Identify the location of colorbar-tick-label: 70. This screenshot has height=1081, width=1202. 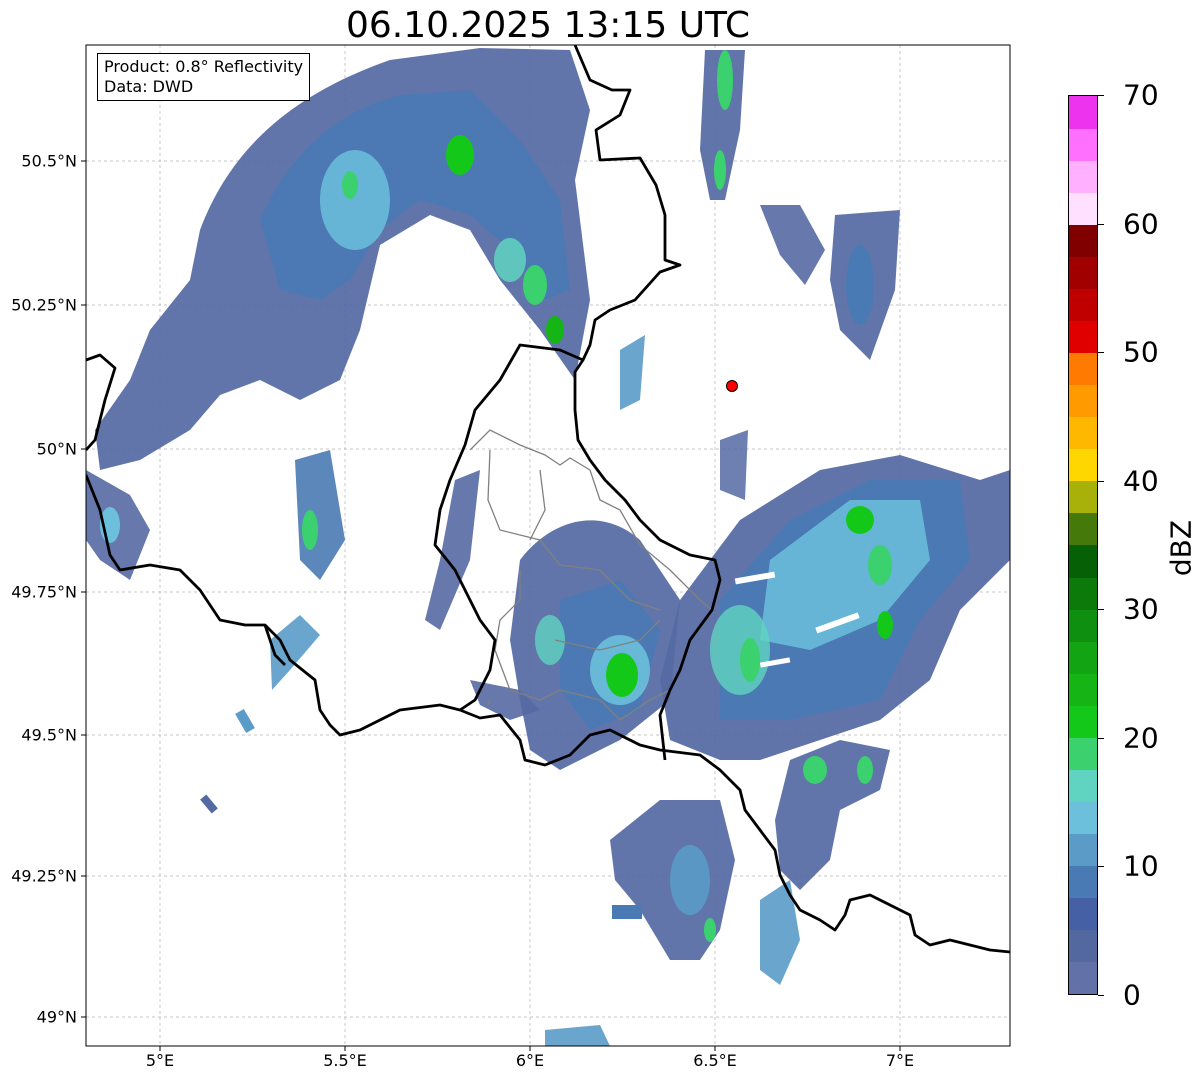
(1141, 95).